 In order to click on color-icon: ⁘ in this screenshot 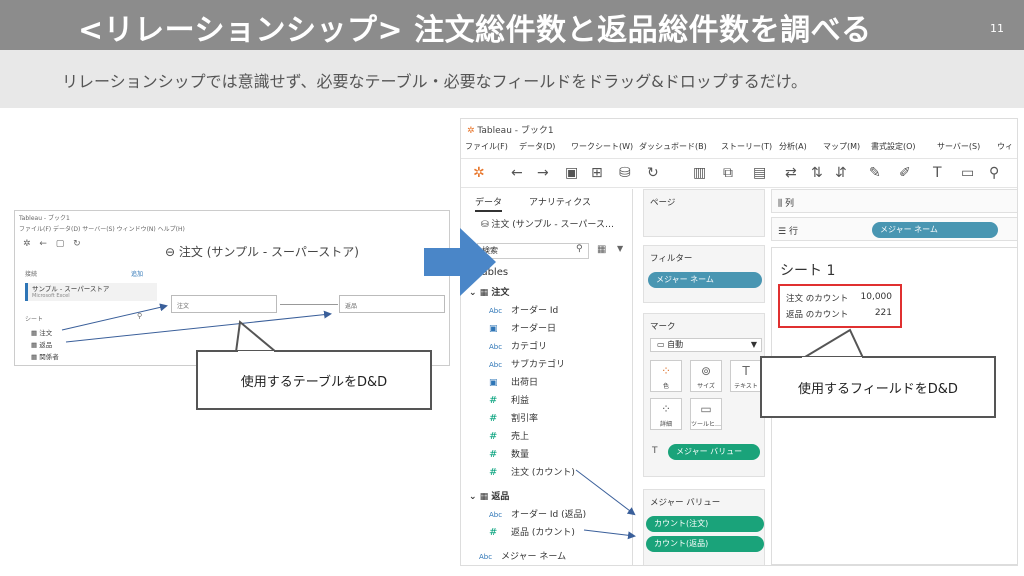, I will do `click(666, 371)`.